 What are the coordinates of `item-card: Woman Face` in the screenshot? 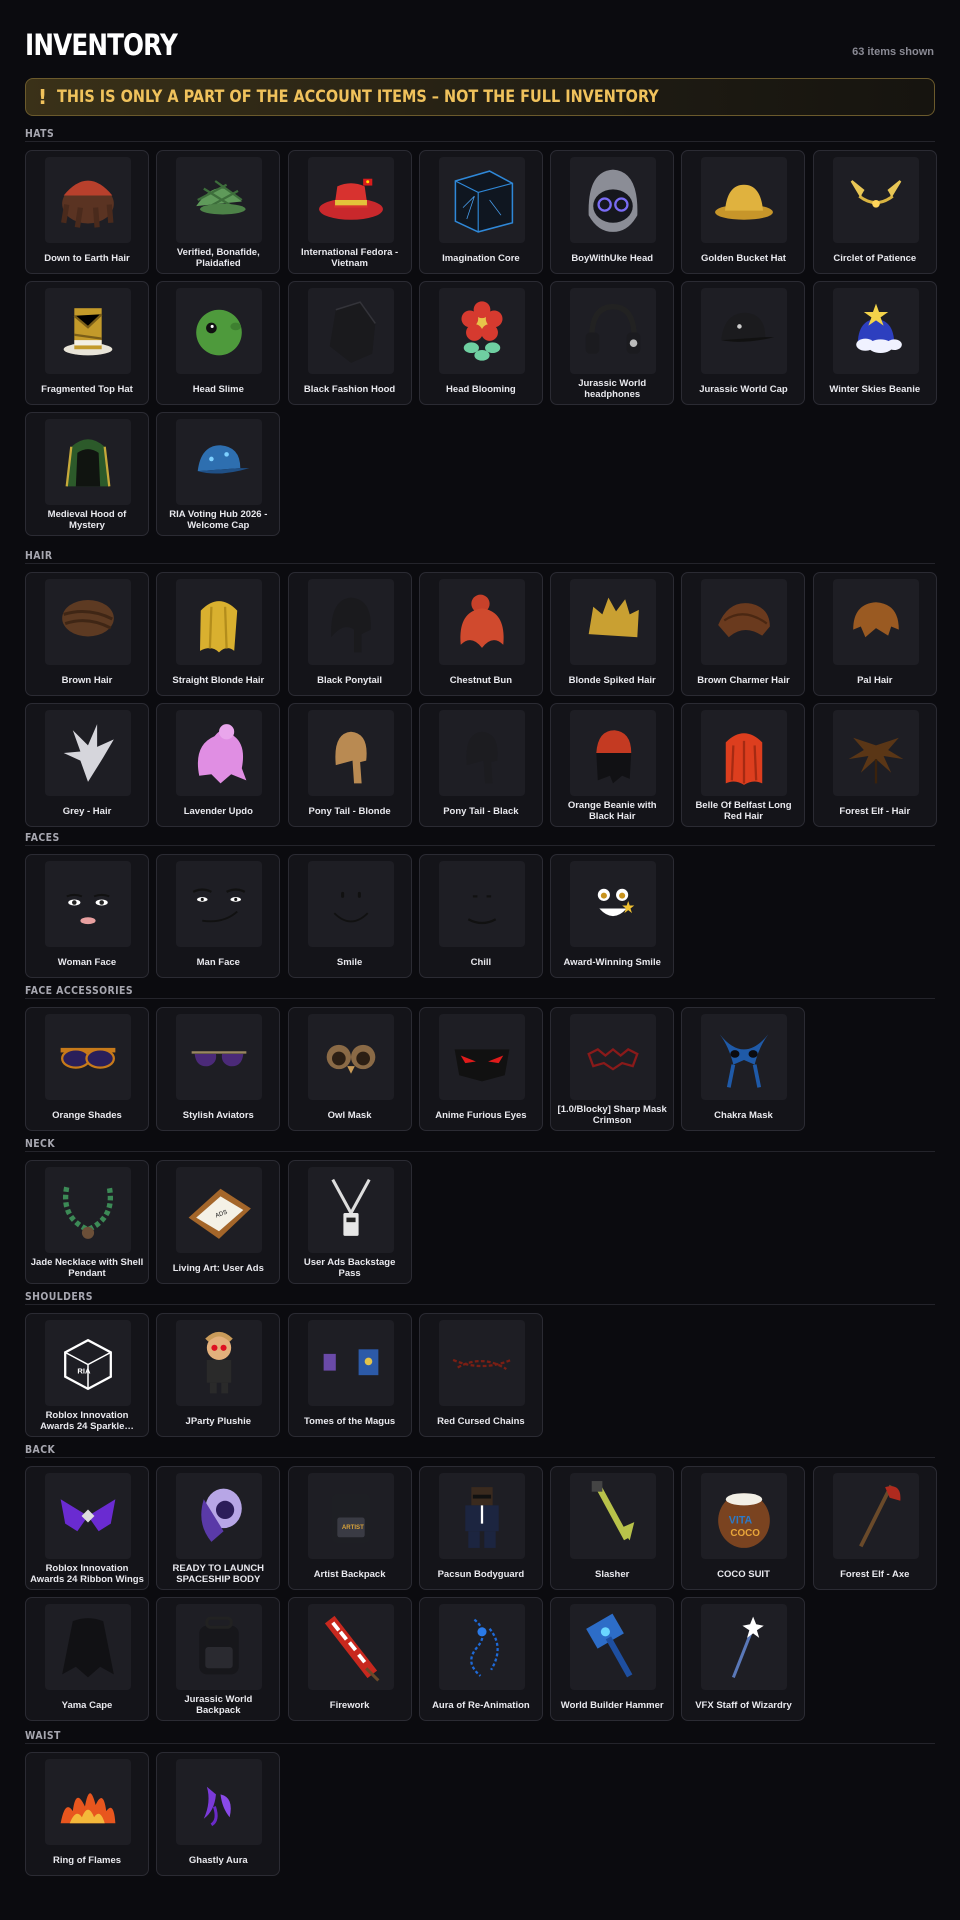 It's located at (87, 916).